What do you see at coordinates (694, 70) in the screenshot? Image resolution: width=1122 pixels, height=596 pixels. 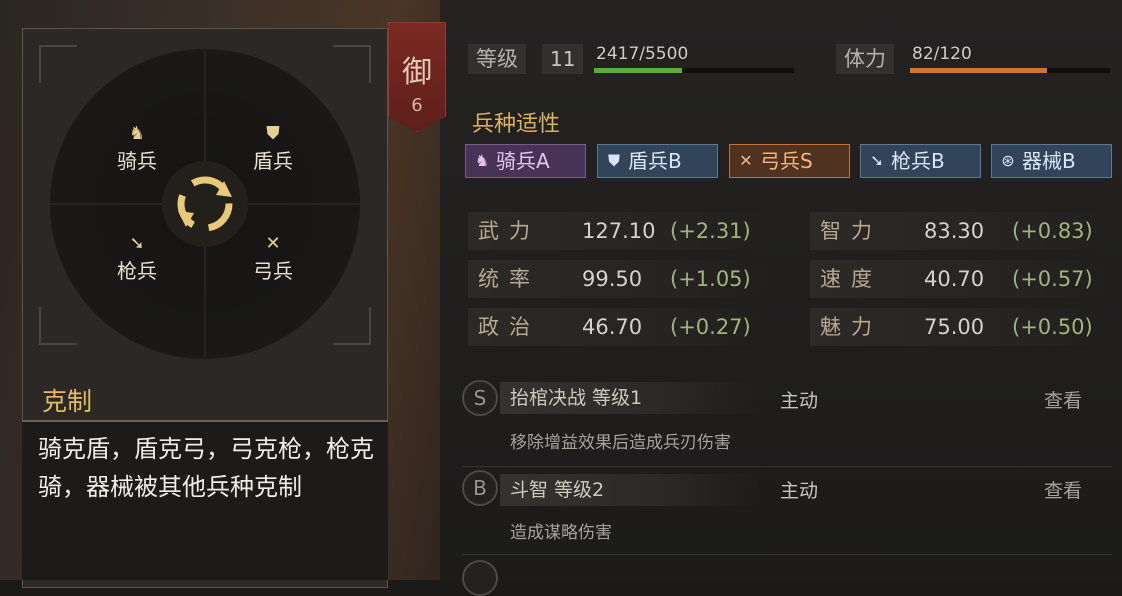 I see `exp-bar` at bounding box center [694, 70].